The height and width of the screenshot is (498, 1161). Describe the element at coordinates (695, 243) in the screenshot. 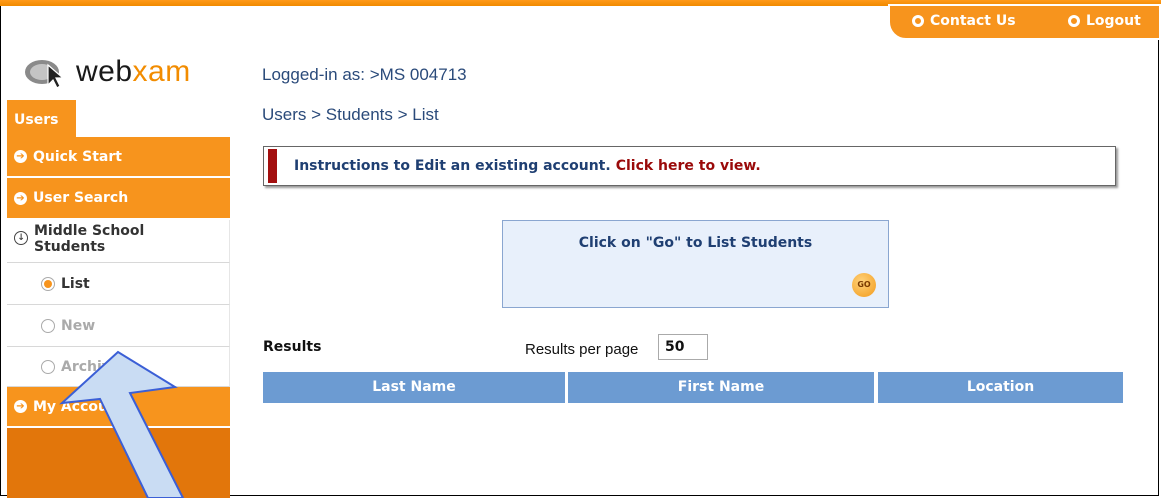

I see `list-students-instruction: Click on "Go" to List Students` at that location.